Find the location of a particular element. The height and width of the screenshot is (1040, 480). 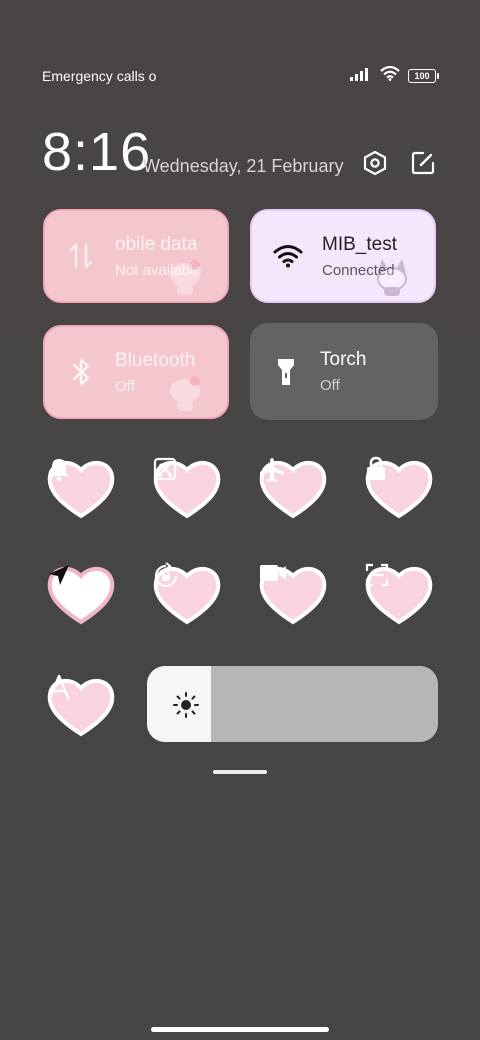

toggle-rotation-lock is located at coordinates (187, 594).